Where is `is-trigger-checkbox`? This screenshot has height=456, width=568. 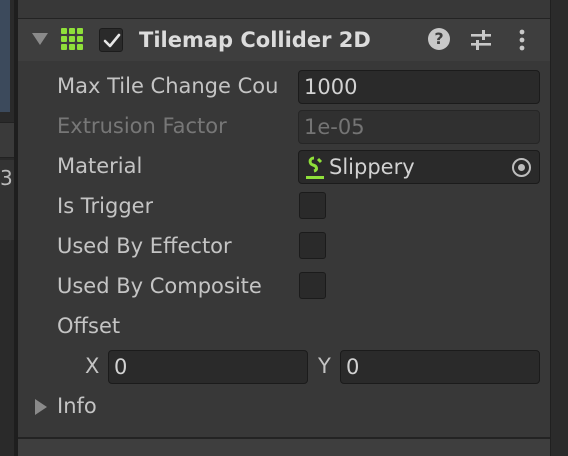 is-trigger-checkbox is located at coordinates (312, 205).